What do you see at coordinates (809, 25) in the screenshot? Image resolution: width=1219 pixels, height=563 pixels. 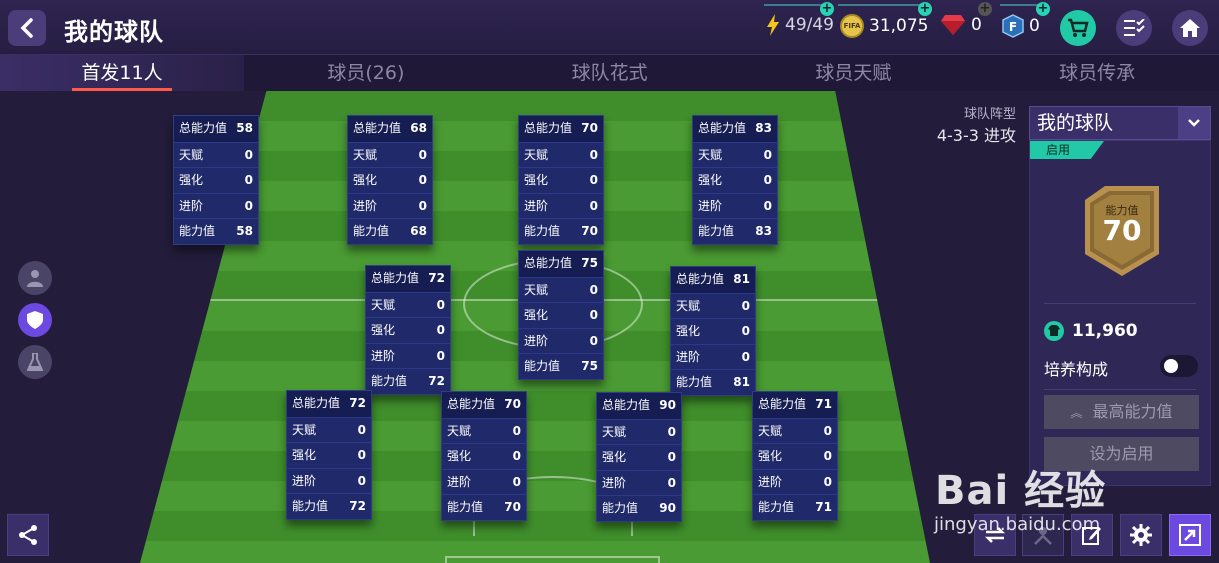 I see `energy-value: 49/49` at bounding box center [809, 25].